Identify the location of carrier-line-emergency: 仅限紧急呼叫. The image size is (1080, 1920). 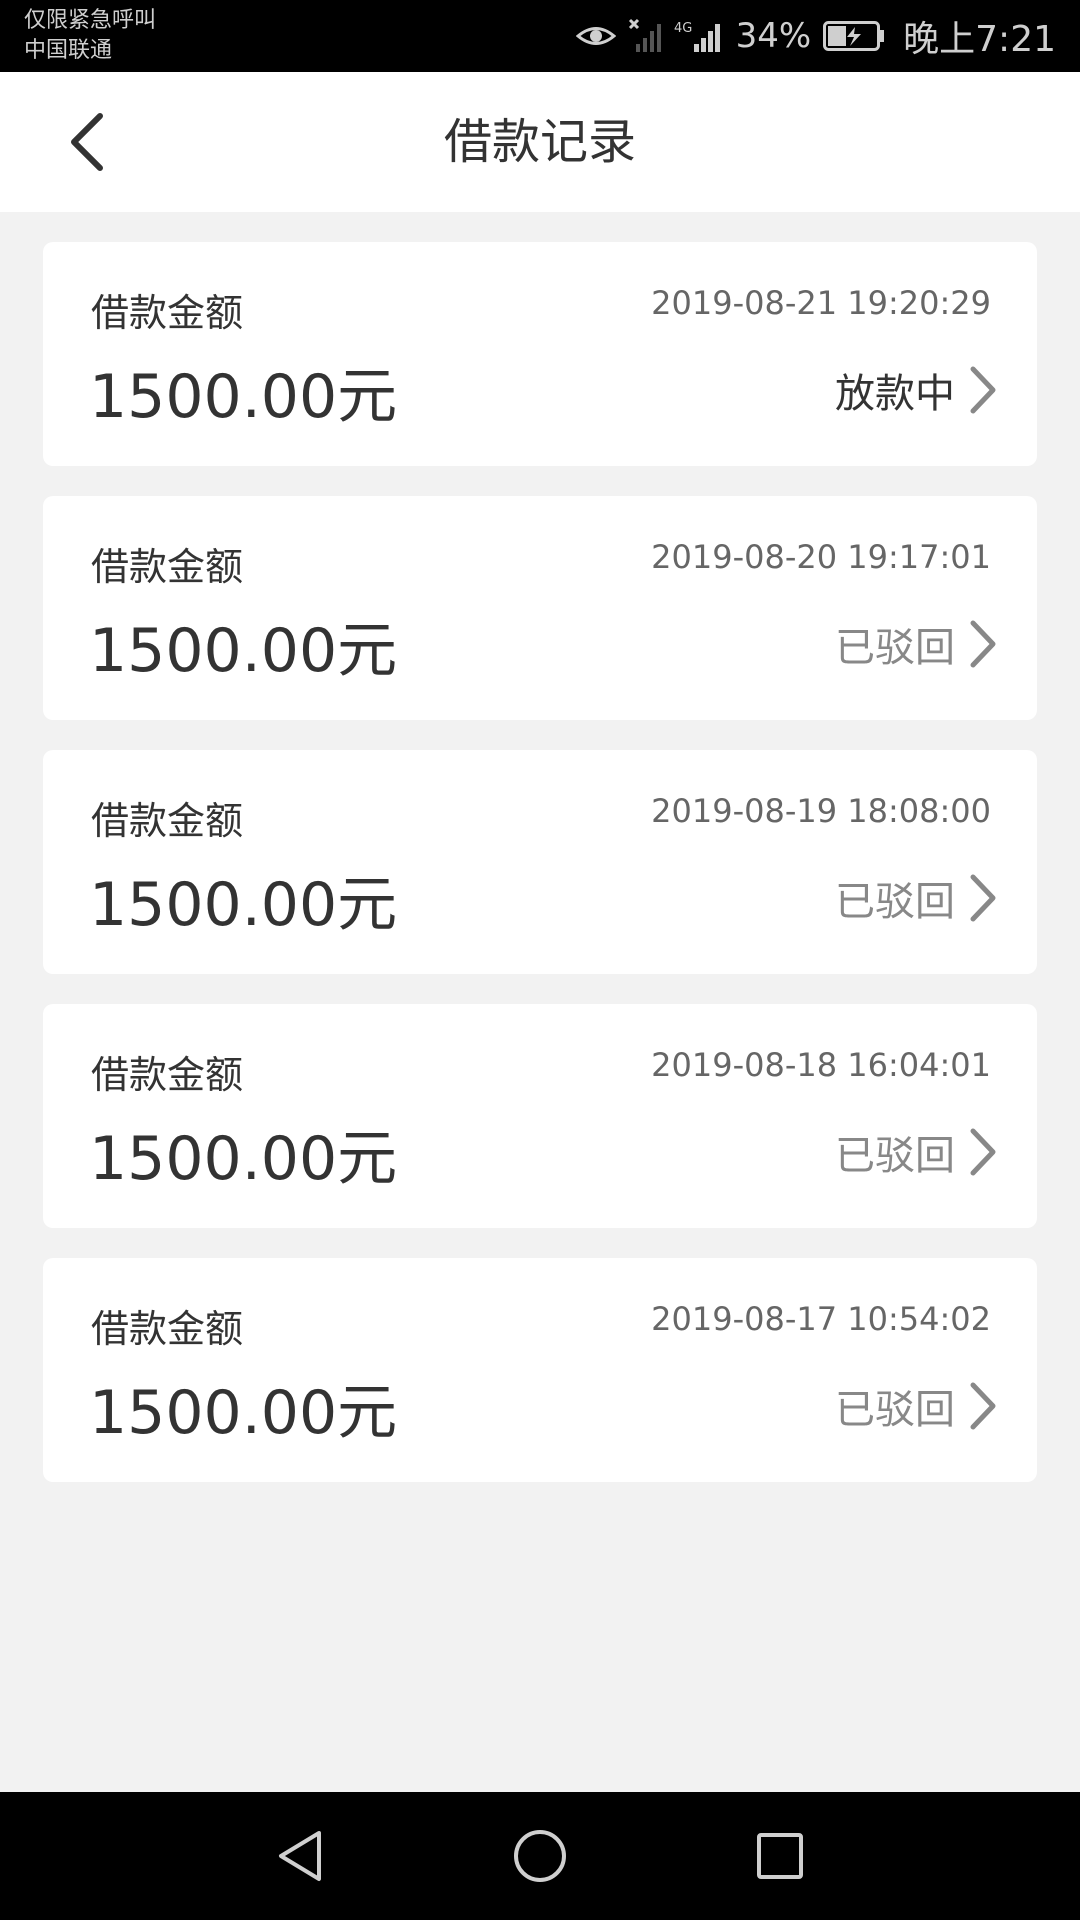
(90, 20).